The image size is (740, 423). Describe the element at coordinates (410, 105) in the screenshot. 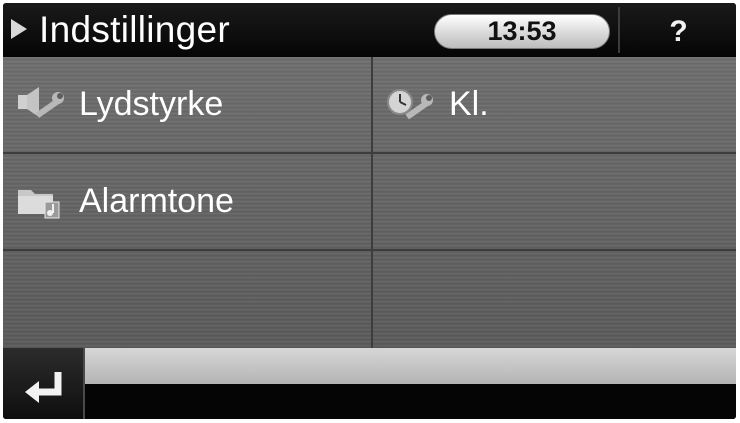

I see `clock-wrench-icon` at that location.